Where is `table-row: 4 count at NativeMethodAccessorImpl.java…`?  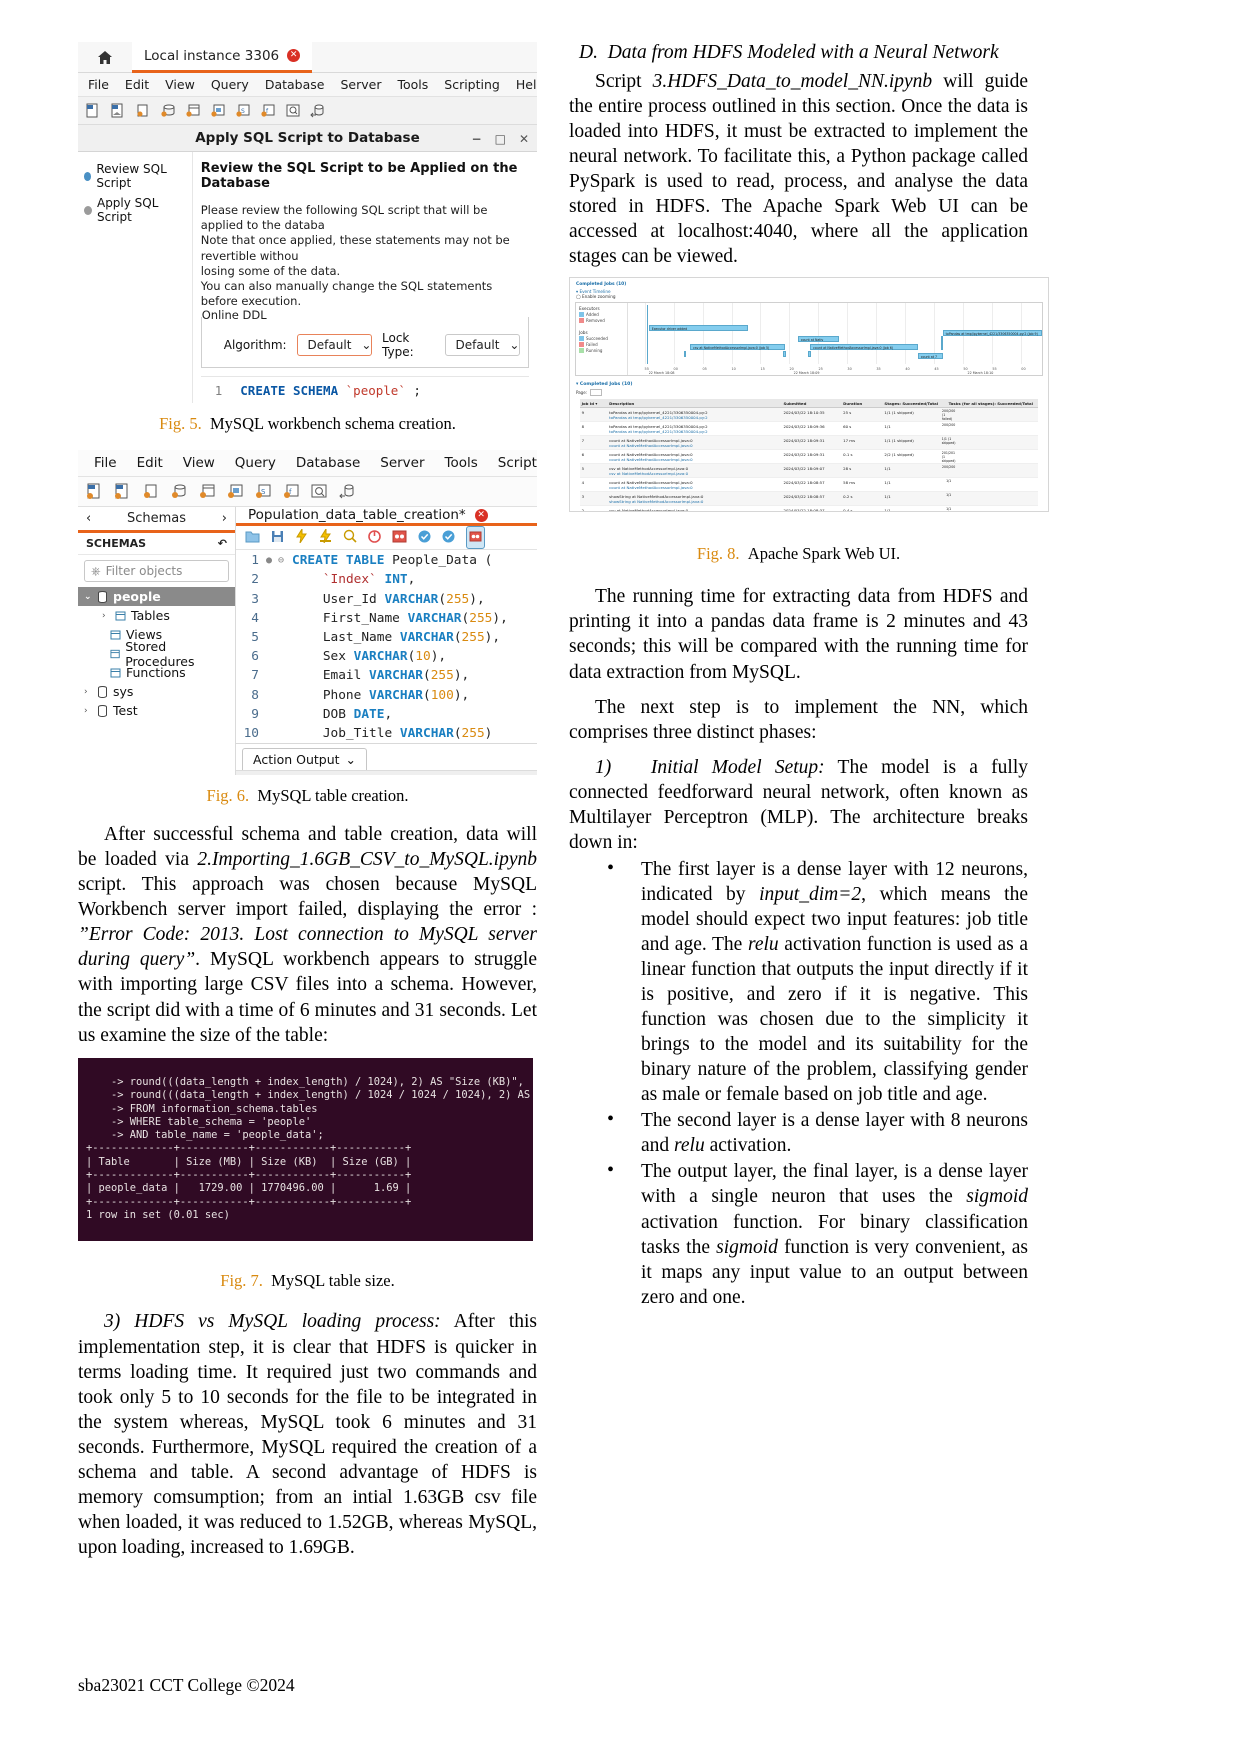 table-row: 4 count at NativeMethodAccessorImpl.java… is located at coordinates (809, 485).